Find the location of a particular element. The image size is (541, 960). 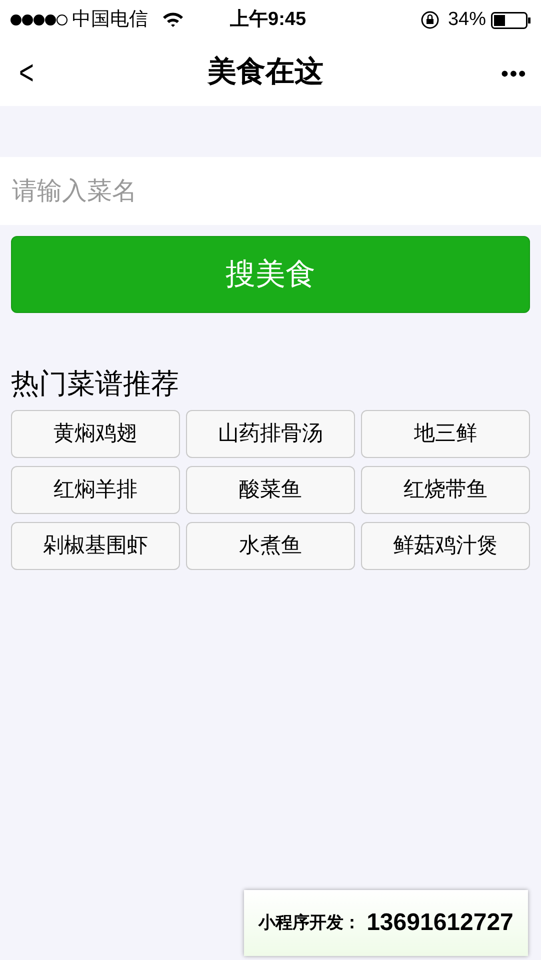

phone-number: 13691612727 is located at coordinates (440, 923).